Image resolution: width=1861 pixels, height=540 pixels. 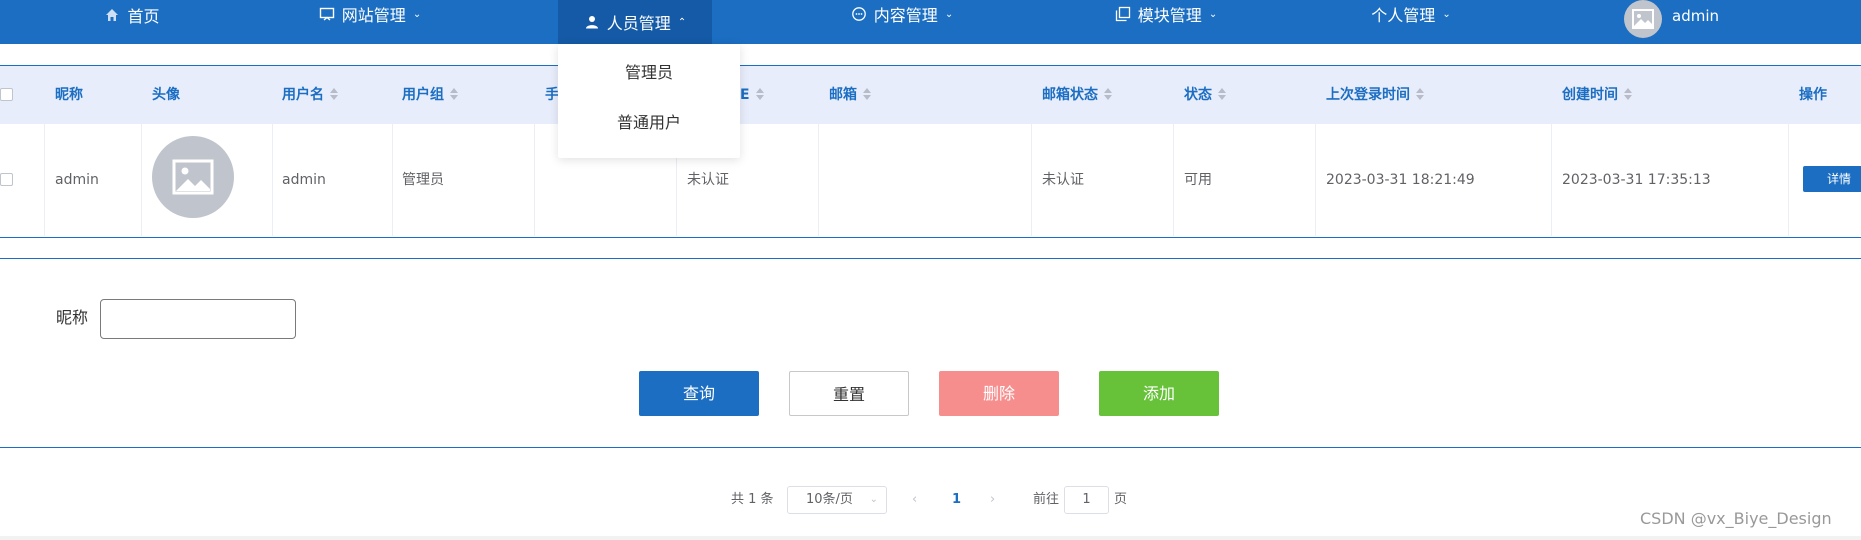 I want to click on header-email-state: 邮箱状态, so click(x=1077, y=95).